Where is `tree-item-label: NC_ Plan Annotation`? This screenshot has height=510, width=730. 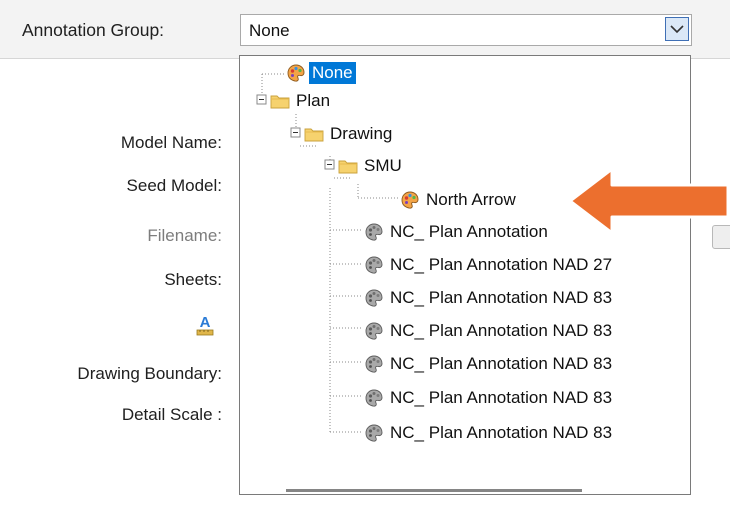
tree-item-label: NC_ Plan Annotation is located at coordinates (469, 231).